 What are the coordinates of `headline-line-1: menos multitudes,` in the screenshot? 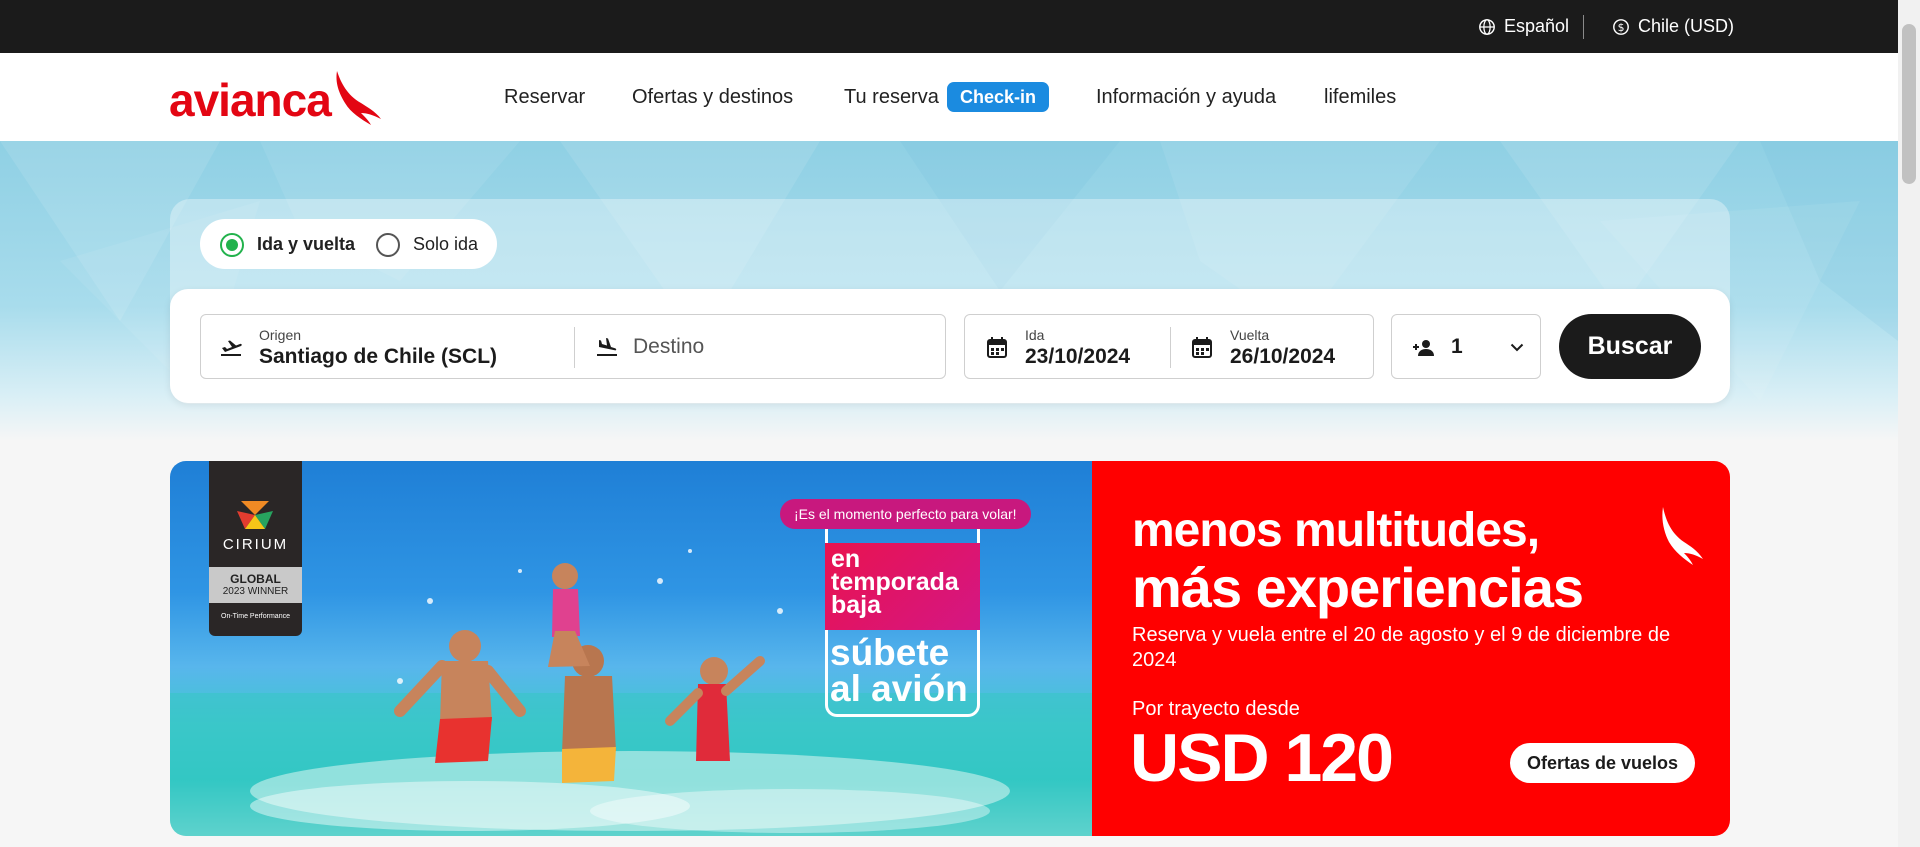 It's located at (1336, 530).